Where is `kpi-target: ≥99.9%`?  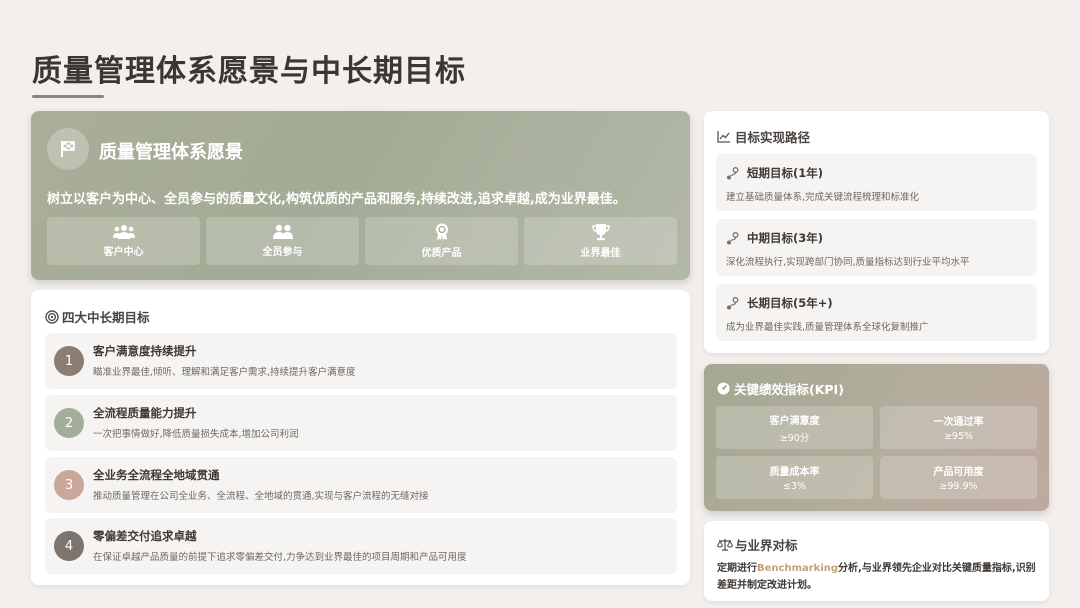 kpi-target: ≥99.9% is located at coordinates (958, 486).